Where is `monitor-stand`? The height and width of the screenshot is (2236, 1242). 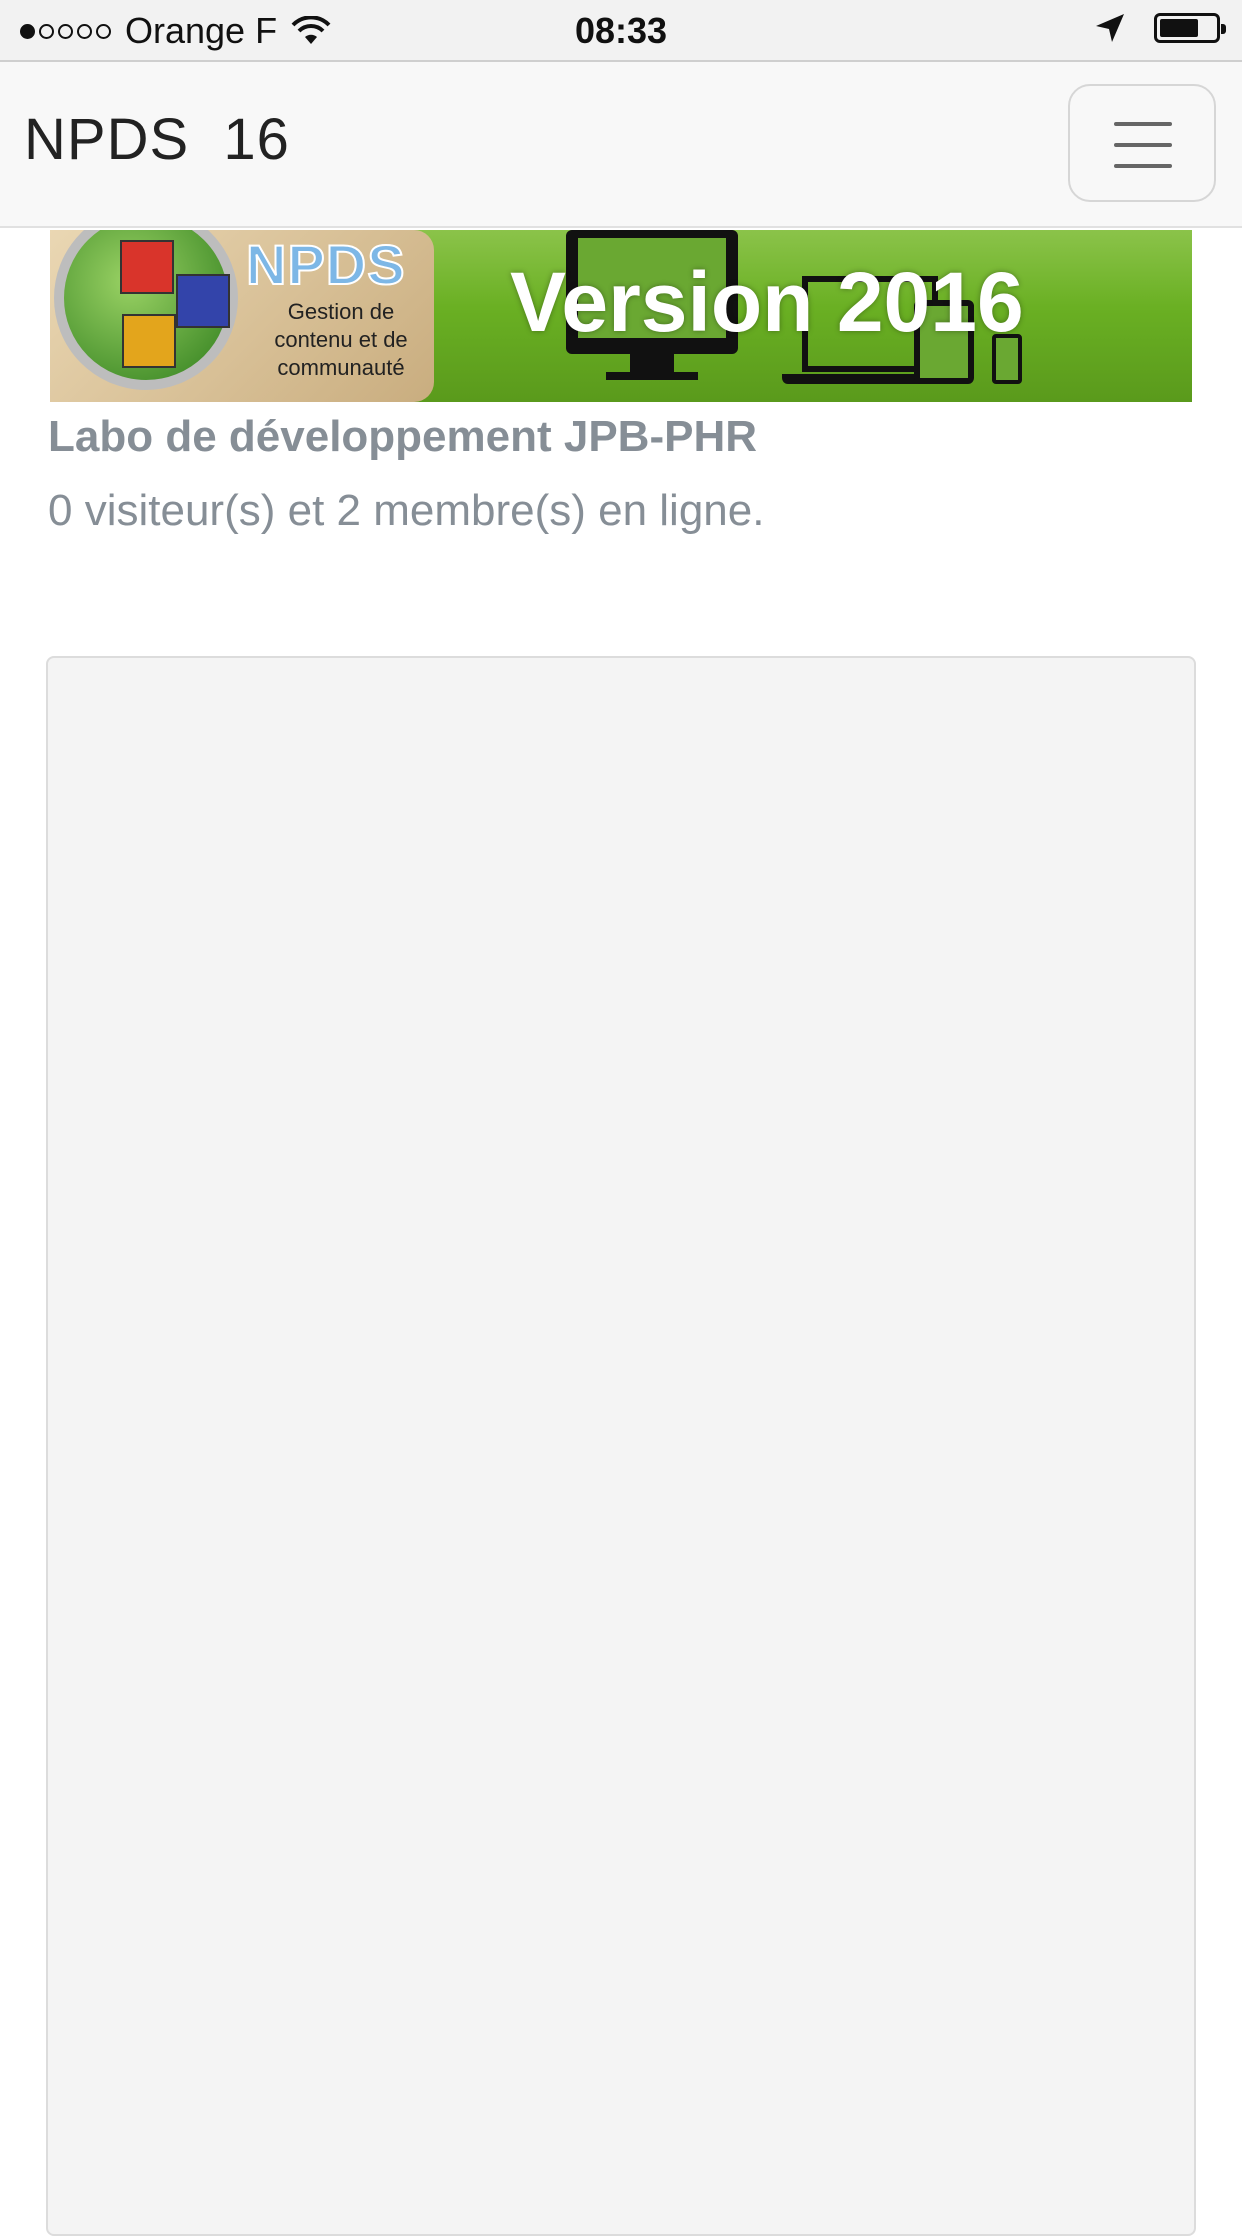
monitor-stand is located at coordinates (652, 363).